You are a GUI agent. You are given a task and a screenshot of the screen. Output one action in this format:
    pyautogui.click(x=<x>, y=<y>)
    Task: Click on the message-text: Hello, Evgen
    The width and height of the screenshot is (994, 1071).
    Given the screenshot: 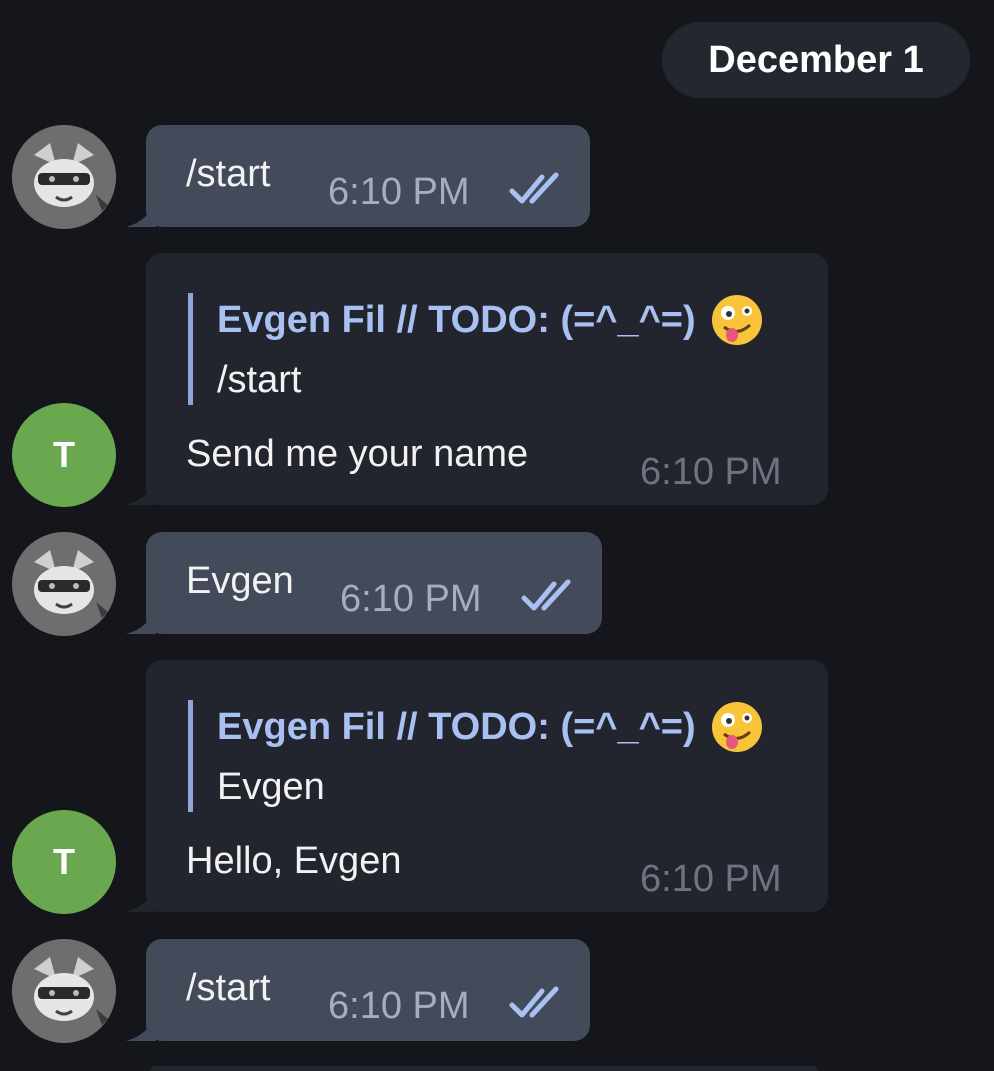 What is the action you would take?
    pyautogui.click(x=294, y=861)
    